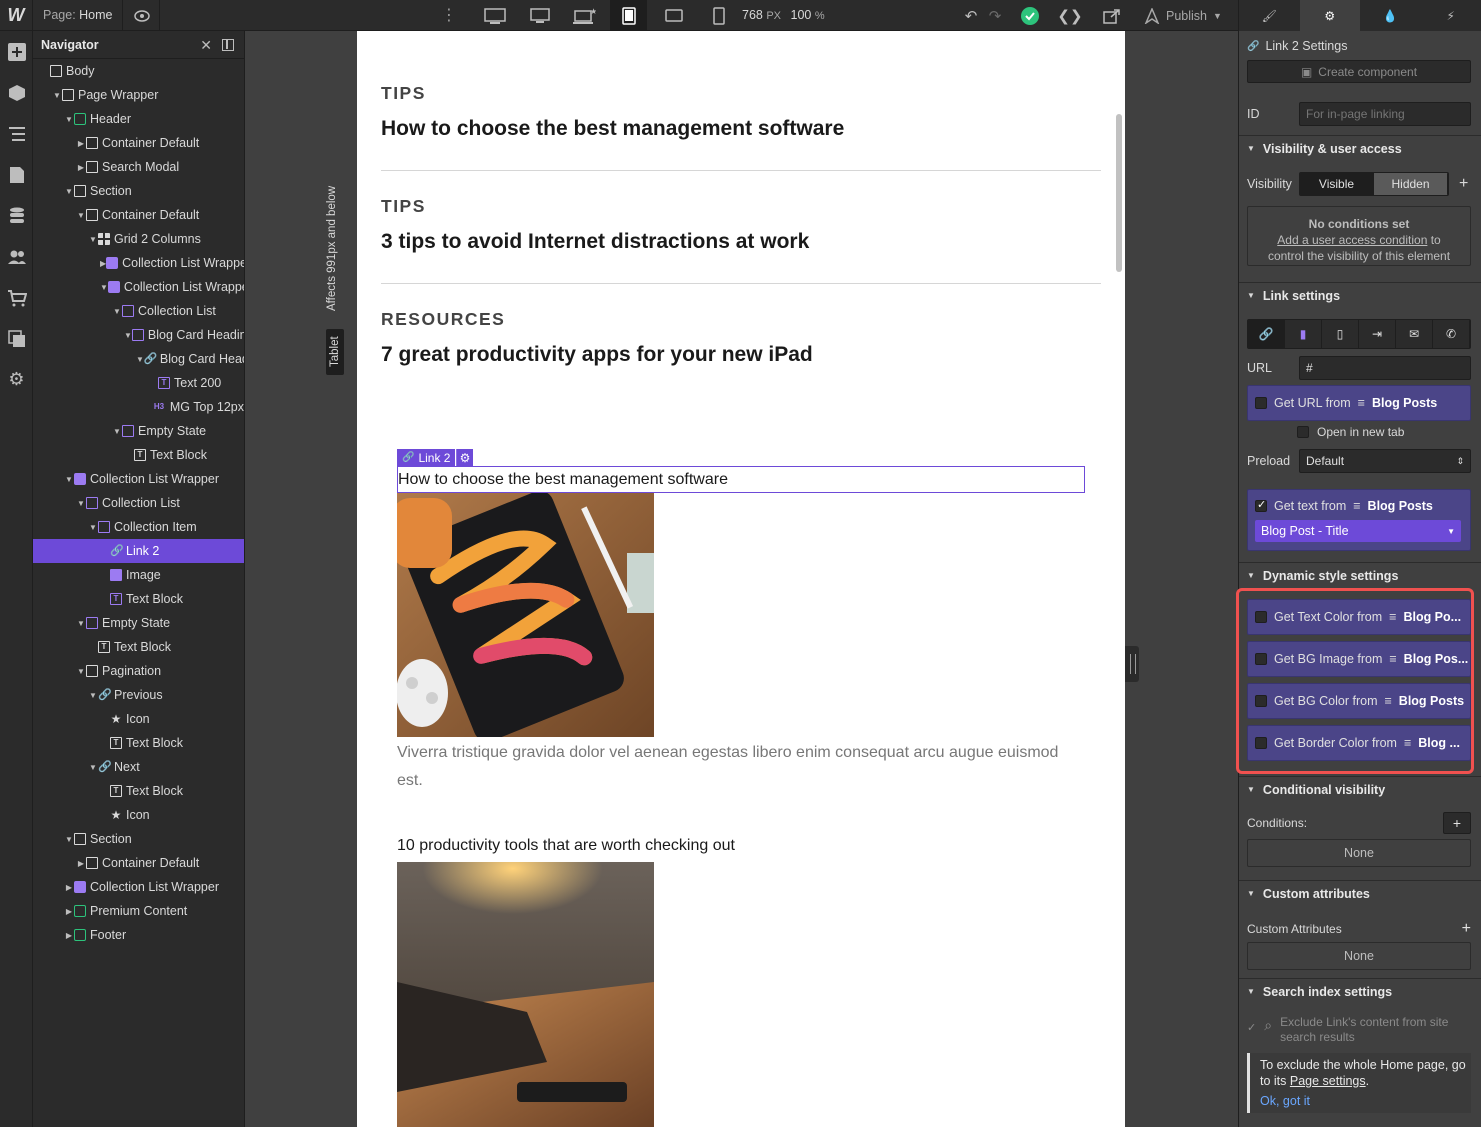 This screenshot has width=1481, height=1127. Describe the element at coordinates (1303, 334) in the screenshot. I see `collection-page-icon: ▮` at that location.